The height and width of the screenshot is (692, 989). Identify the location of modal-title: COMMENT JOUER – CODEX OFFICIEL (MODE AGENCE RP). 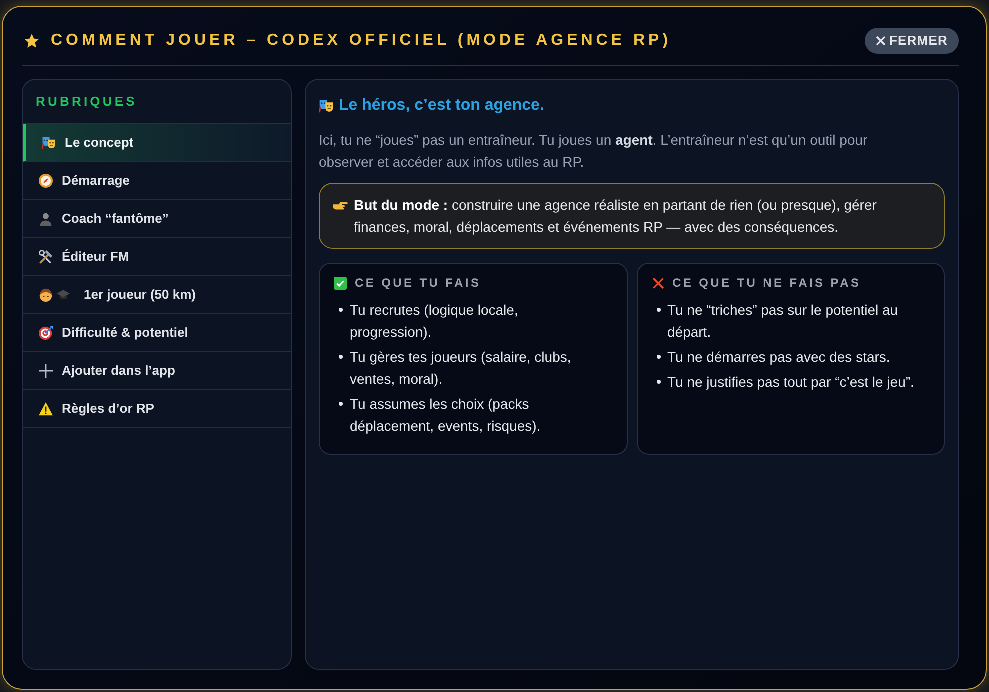
(361, 41).